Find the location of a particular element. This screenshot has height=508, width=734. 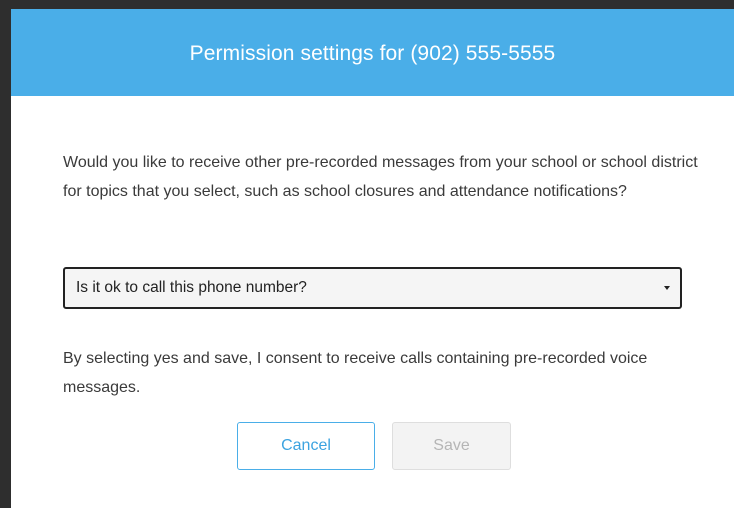

save-button: Save is located at coordinates (451, 446).